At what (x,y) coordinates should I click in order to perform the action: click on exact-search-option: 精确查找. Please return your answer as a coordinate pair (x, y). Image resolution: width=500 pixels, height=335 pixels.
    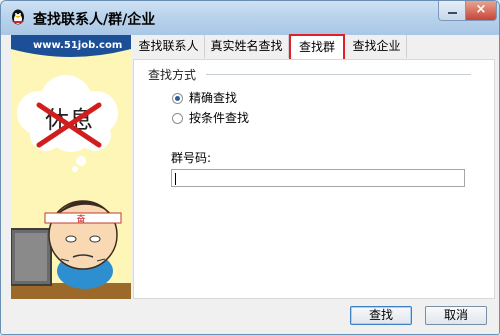
    Looking at the image, I should click on (204, 97).